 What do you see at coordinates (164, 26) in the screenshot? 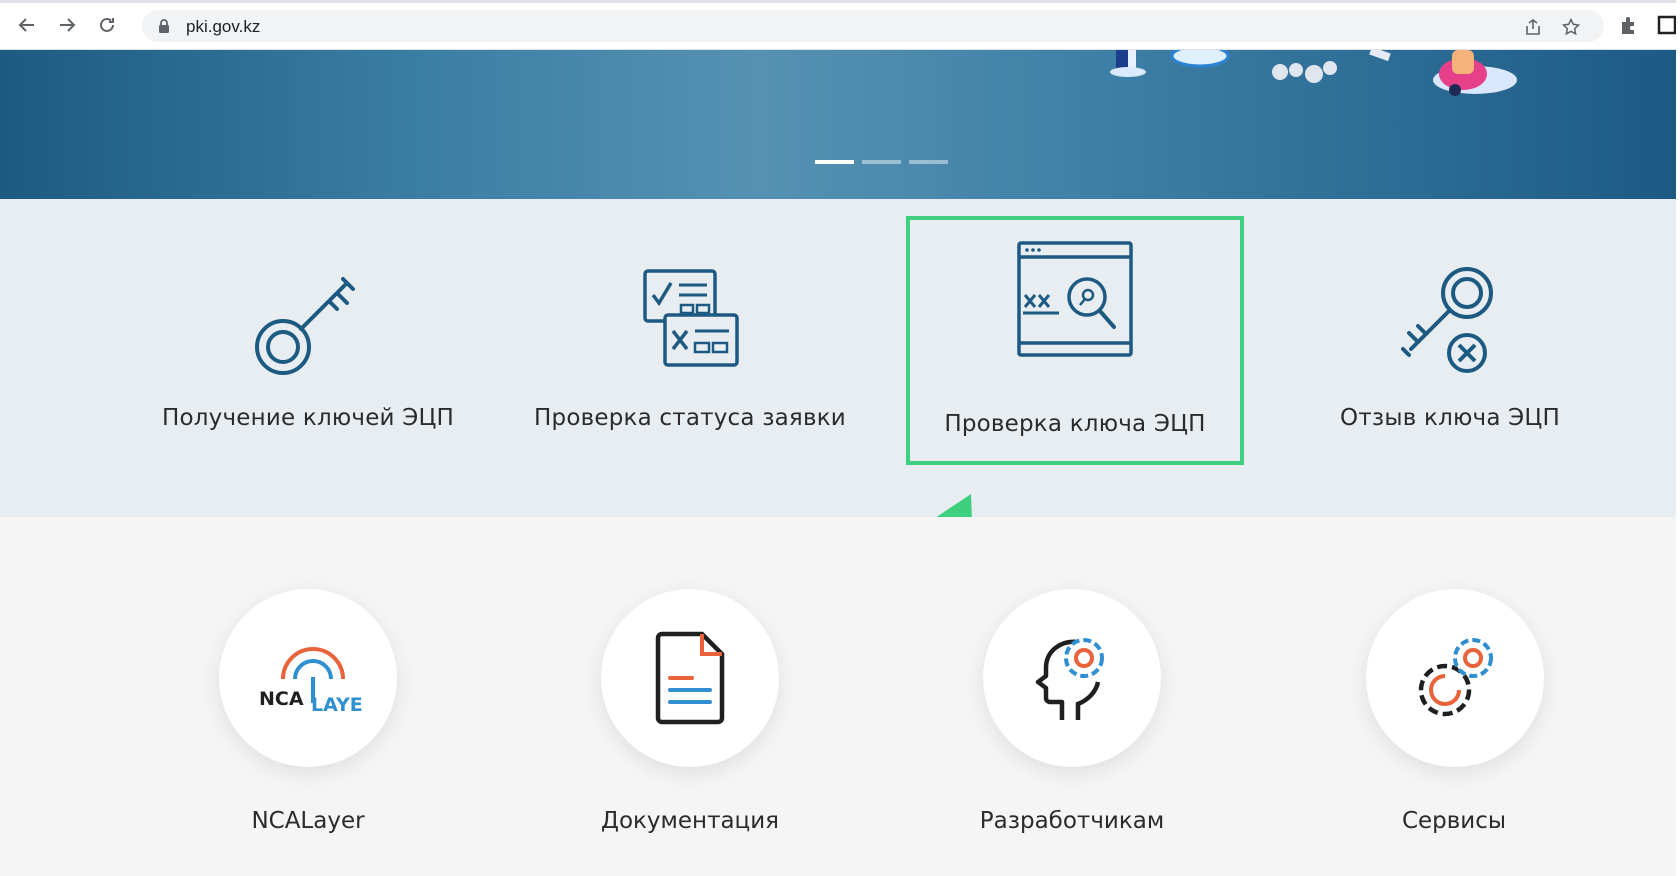
I see `lock-icon` at bounding box center [164, 26].